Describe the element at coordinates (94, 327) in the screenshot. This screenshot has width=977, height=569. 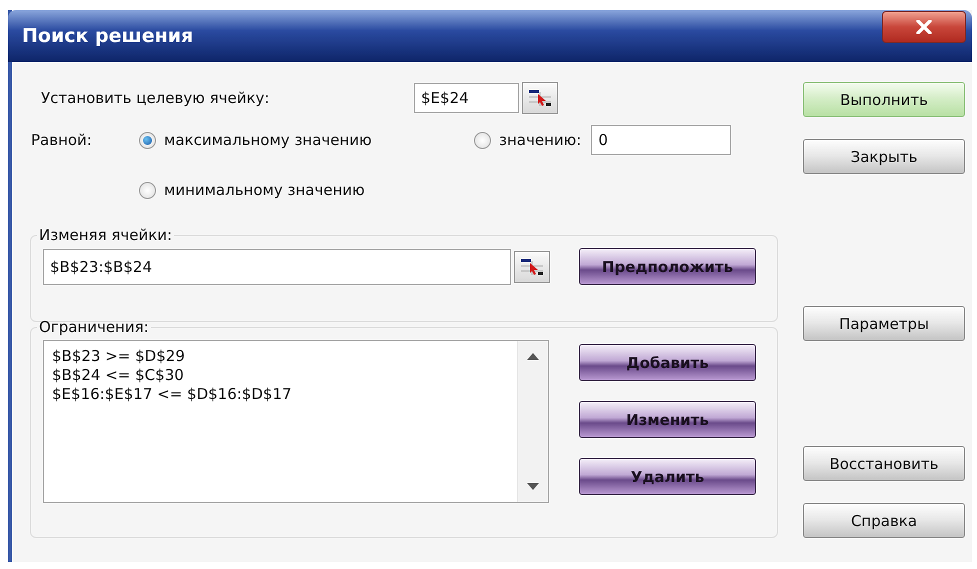
I see `group-label: Ограничения:` at that location.